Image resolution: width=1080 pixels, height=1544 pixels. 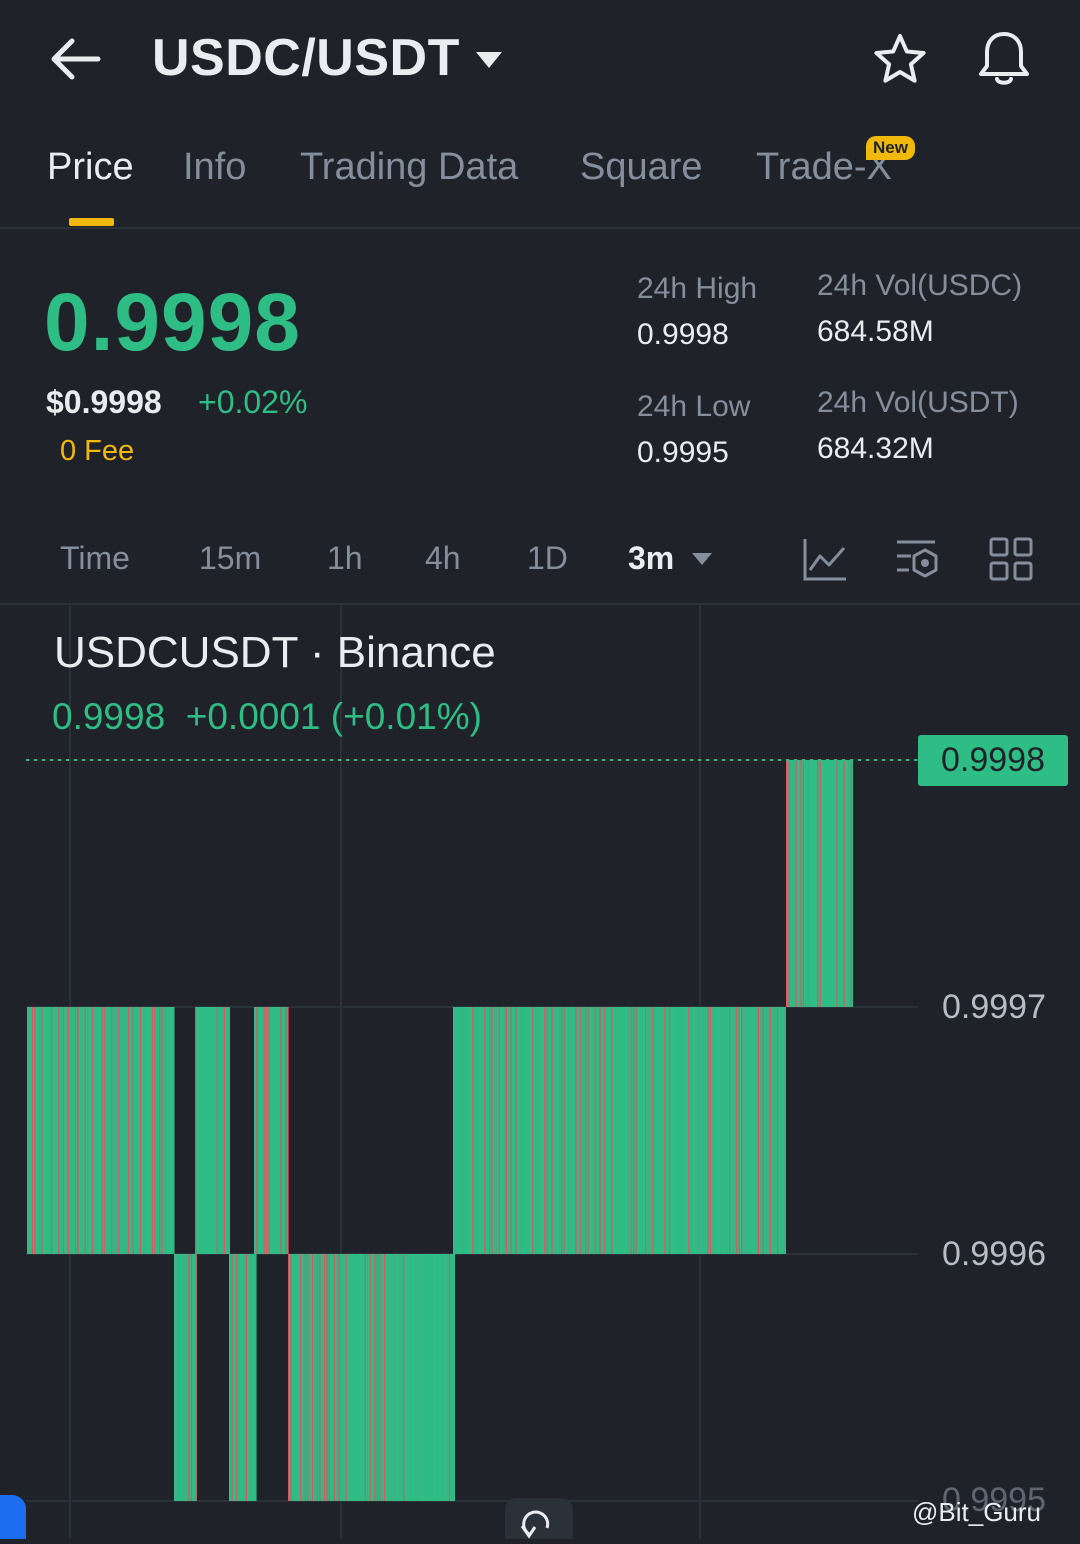 I want to click on bell-icon, so click(x=1004, y=59).